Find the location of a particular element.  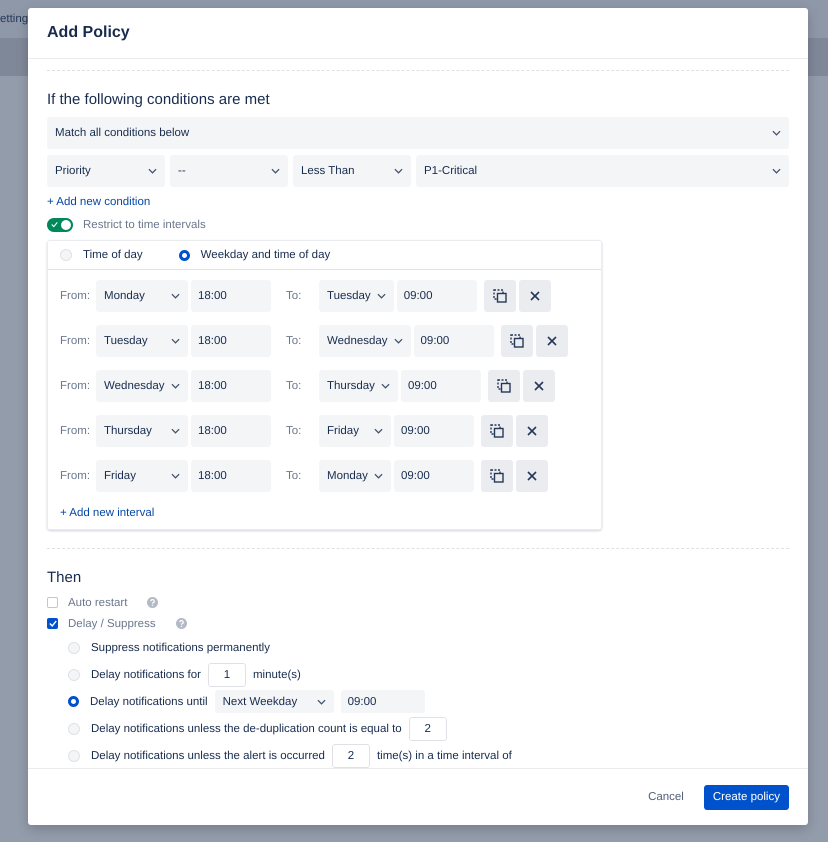

condition-select: Less Than is located at coordinates (352, 171).